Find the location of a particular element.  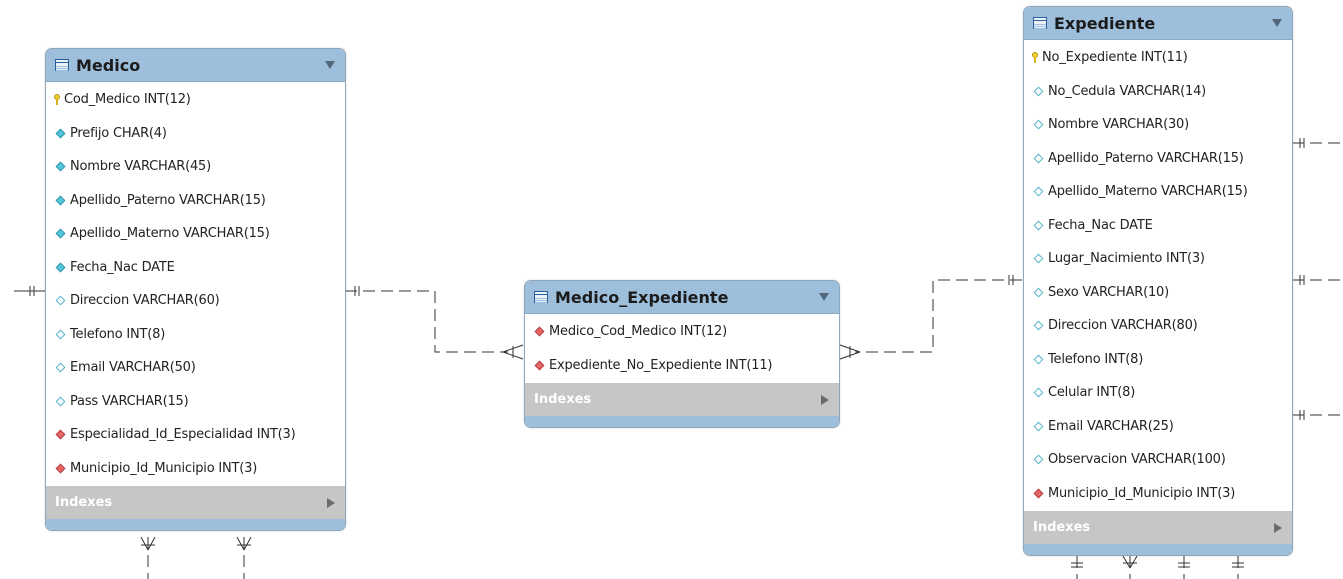

column-row: Celular INT(8) is located at coordinates (1158, 393).